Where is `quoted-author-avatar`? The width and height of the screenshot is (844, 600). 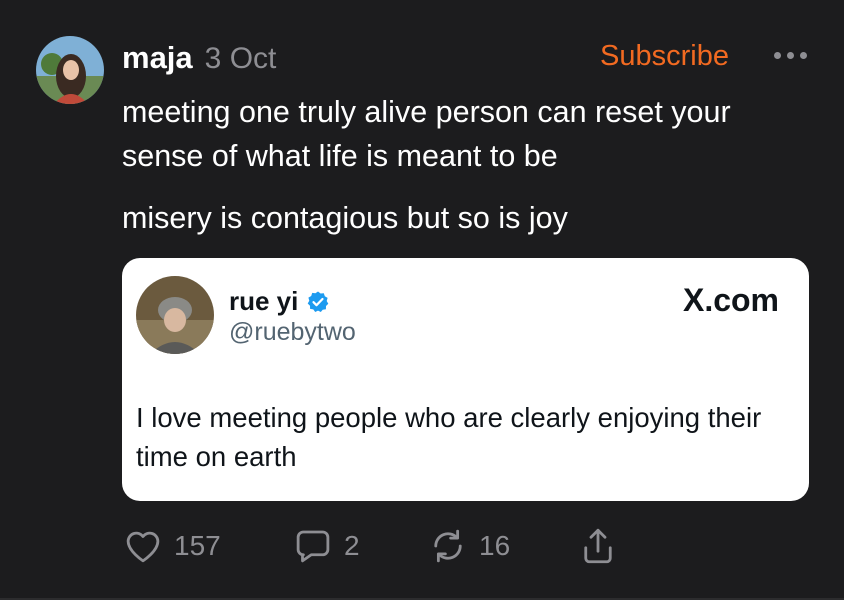 quoted-author-avatar is located at coordinates (175, 315).